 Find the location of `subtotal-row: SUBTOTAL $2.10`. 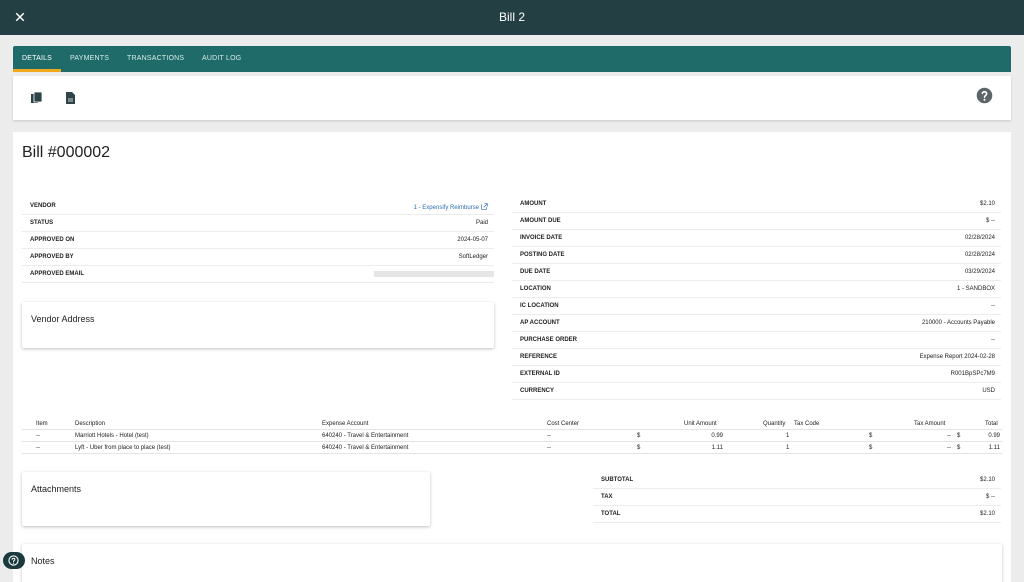

subtotal-row: SUBTOTAL $2.10 is located at coordinates (797, 480).